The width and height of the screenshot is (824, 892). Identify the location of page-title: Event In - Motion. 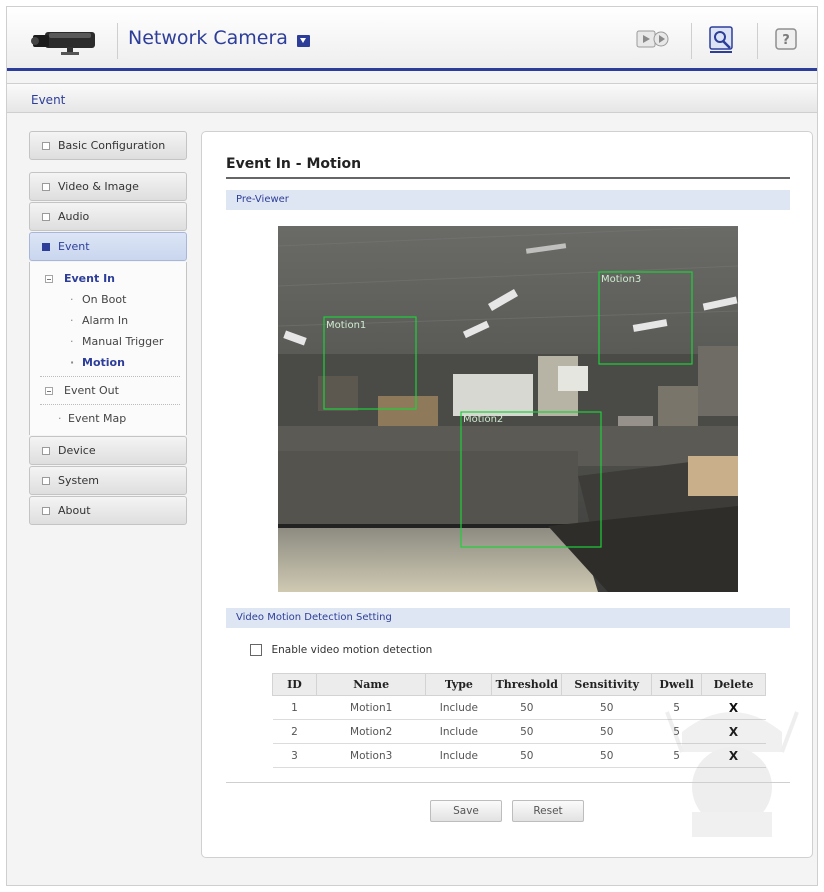
(508, 167).